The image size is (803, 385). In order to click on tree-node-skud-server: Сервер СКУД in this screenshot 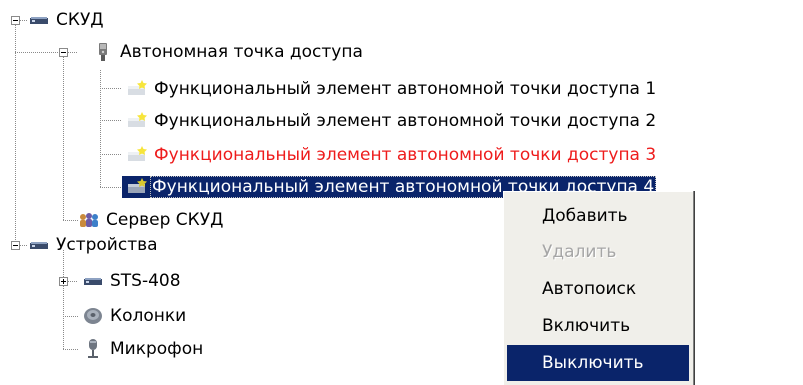, I will do `click(151, 220)`.